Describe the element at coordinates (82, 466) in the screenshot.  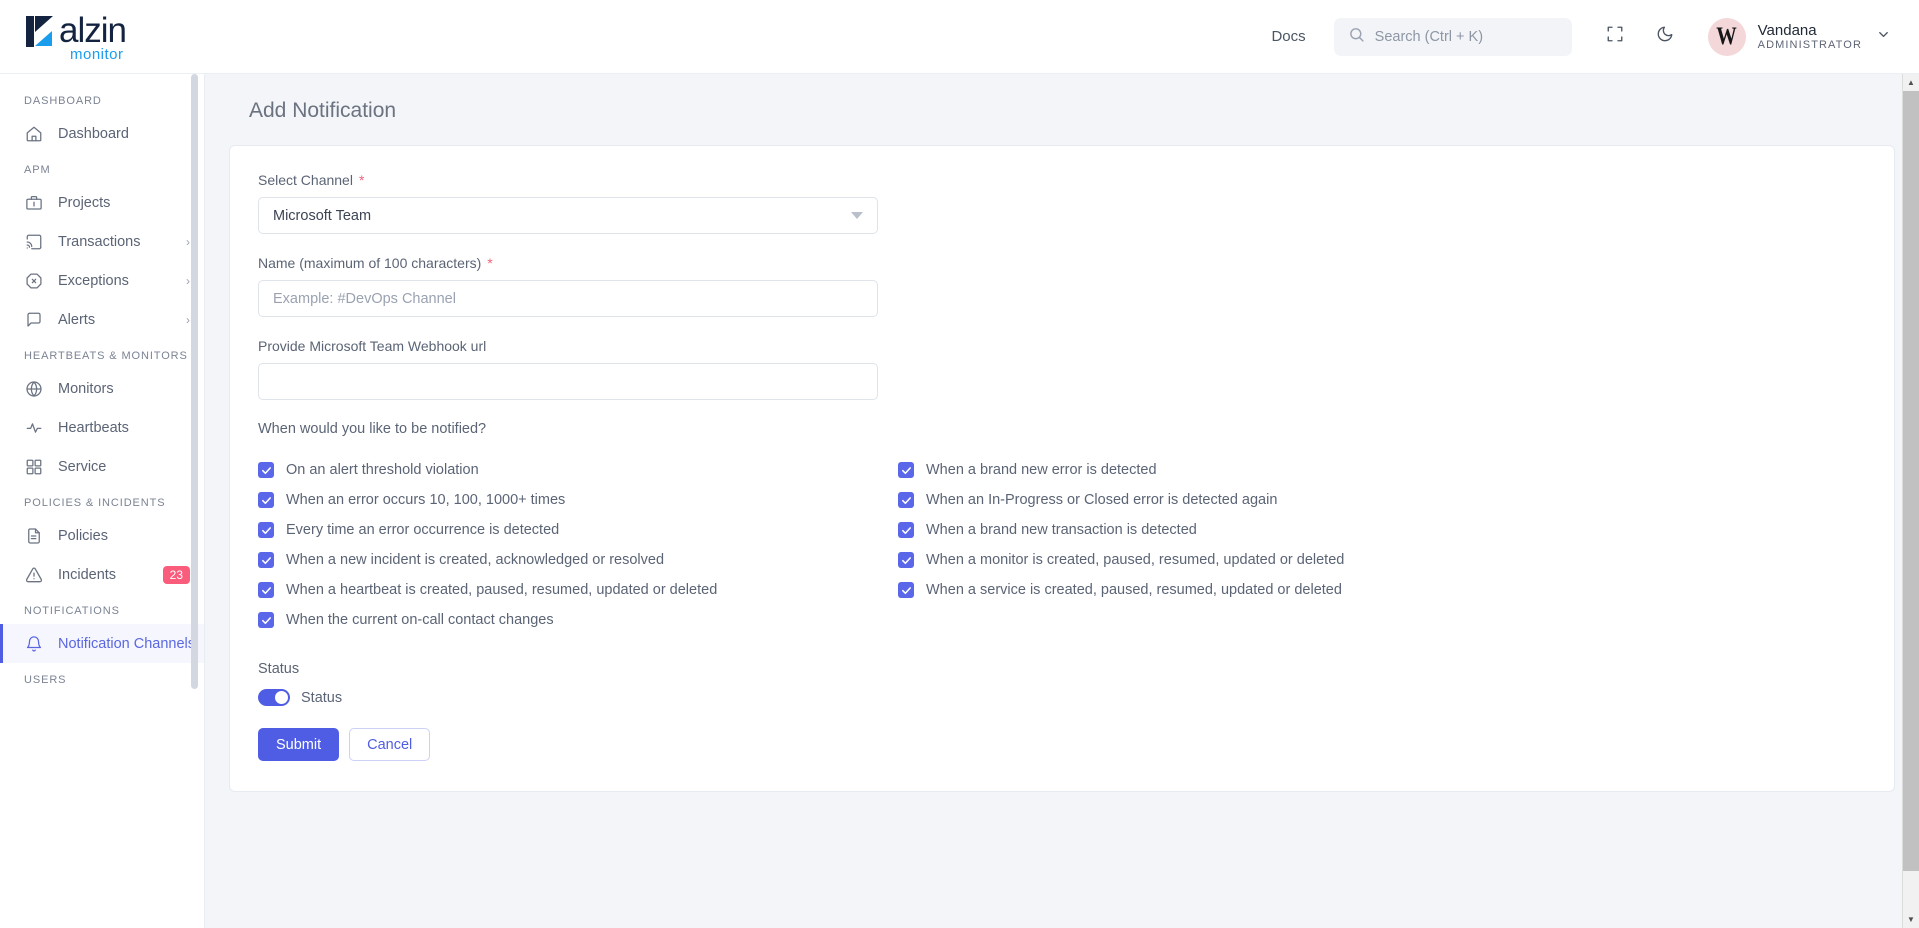
I see `sidebar-item-label: Service` at that location.